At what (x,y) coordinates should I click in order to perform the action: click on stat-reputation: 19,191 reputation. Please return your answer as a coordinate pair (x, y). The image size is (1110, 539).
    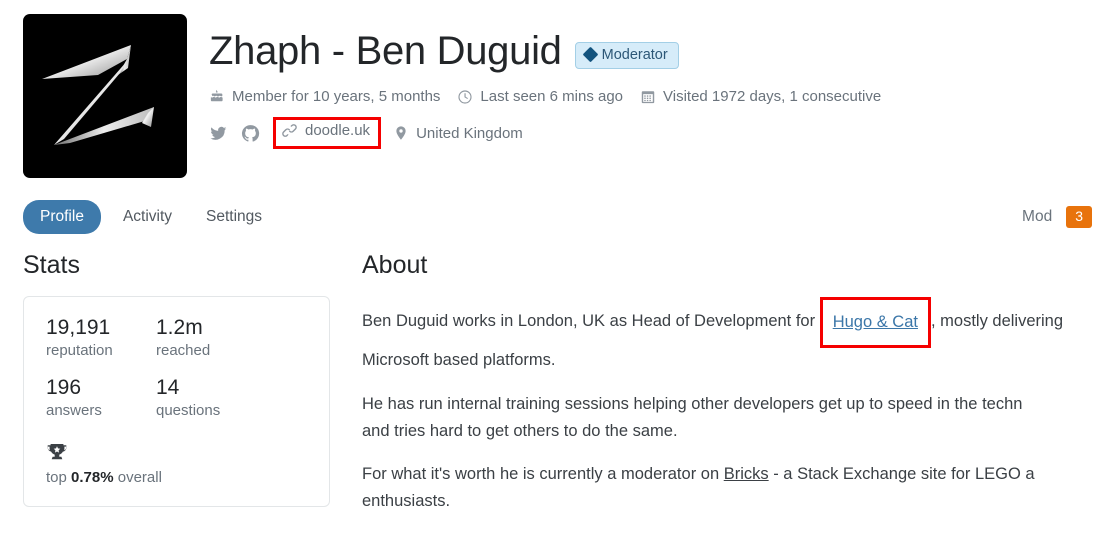
    Looking at the image, I should click on (101, 337).